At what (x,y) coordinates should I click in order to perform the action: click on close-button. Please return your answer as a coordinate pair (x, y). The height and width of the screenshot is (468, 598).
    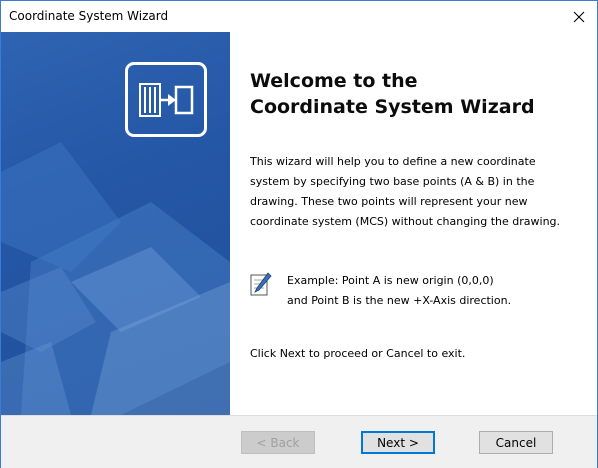
    Looking at the image, I should click on (579, 16).